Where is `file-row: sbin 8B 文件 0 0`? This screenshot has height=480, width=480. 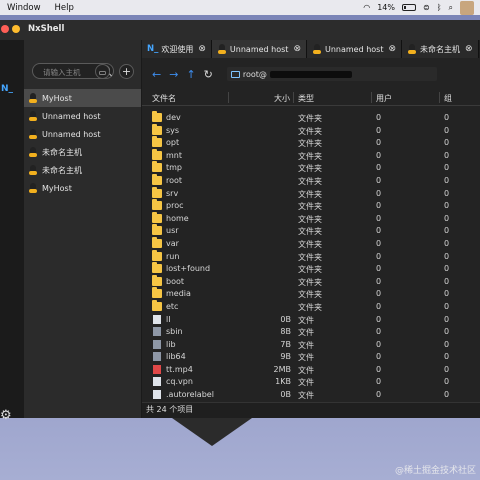 file-row: sbin 8B 文件 0 0 is located at coordinates (311, 332).